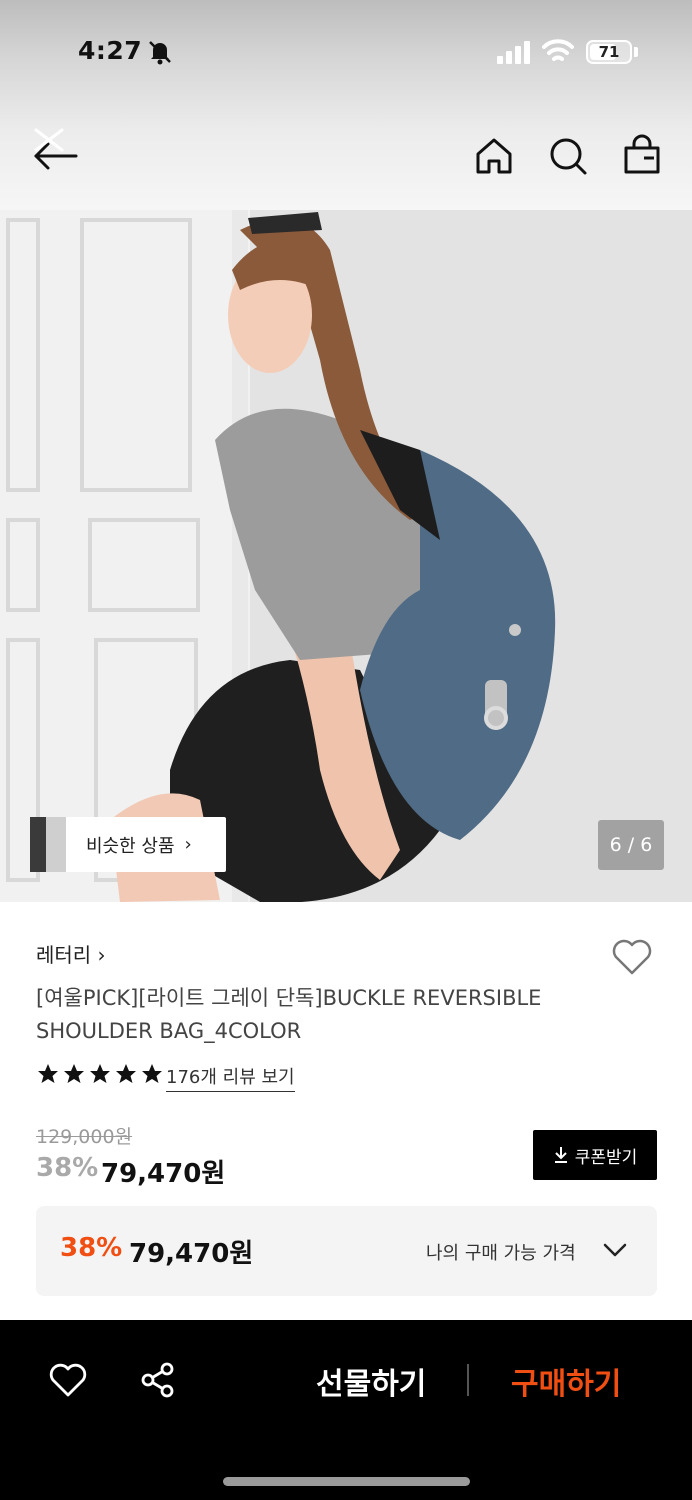 The width and height of the screenshot is (692, 1500). I want to click on bottom-action-bar, so click(346, 1410).